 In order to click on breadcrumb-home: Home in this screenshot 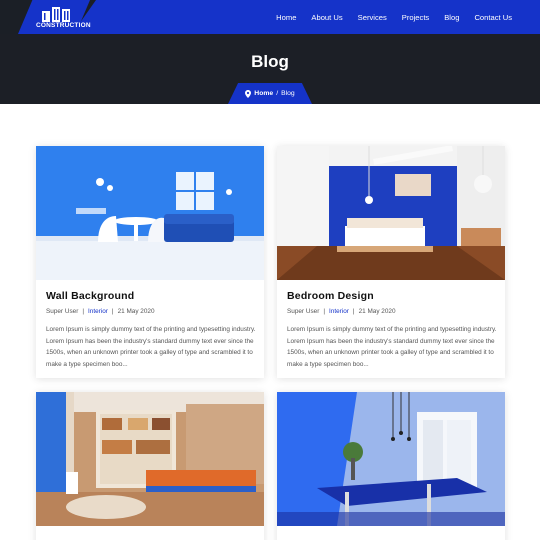, I will do `click(263, 93)`.